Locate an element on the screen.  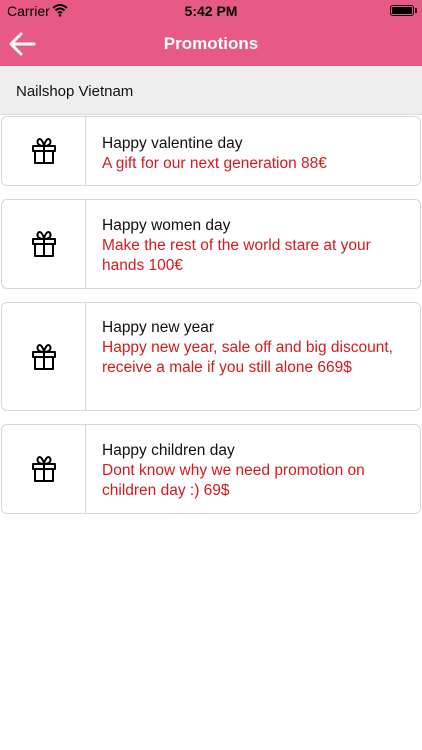
clock: 5:42 PM is located at coordinates (211, 11).